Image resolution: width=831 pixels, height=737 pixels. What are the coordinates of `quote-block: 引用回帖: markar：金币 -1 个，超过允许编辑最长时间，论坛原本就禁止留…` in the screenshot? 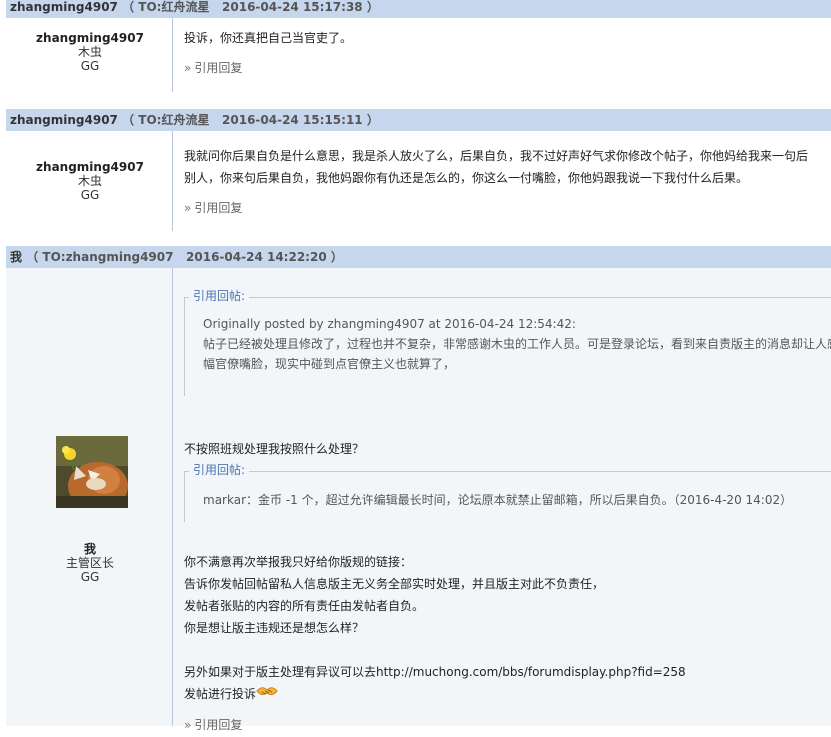 It's located at (507, 492).